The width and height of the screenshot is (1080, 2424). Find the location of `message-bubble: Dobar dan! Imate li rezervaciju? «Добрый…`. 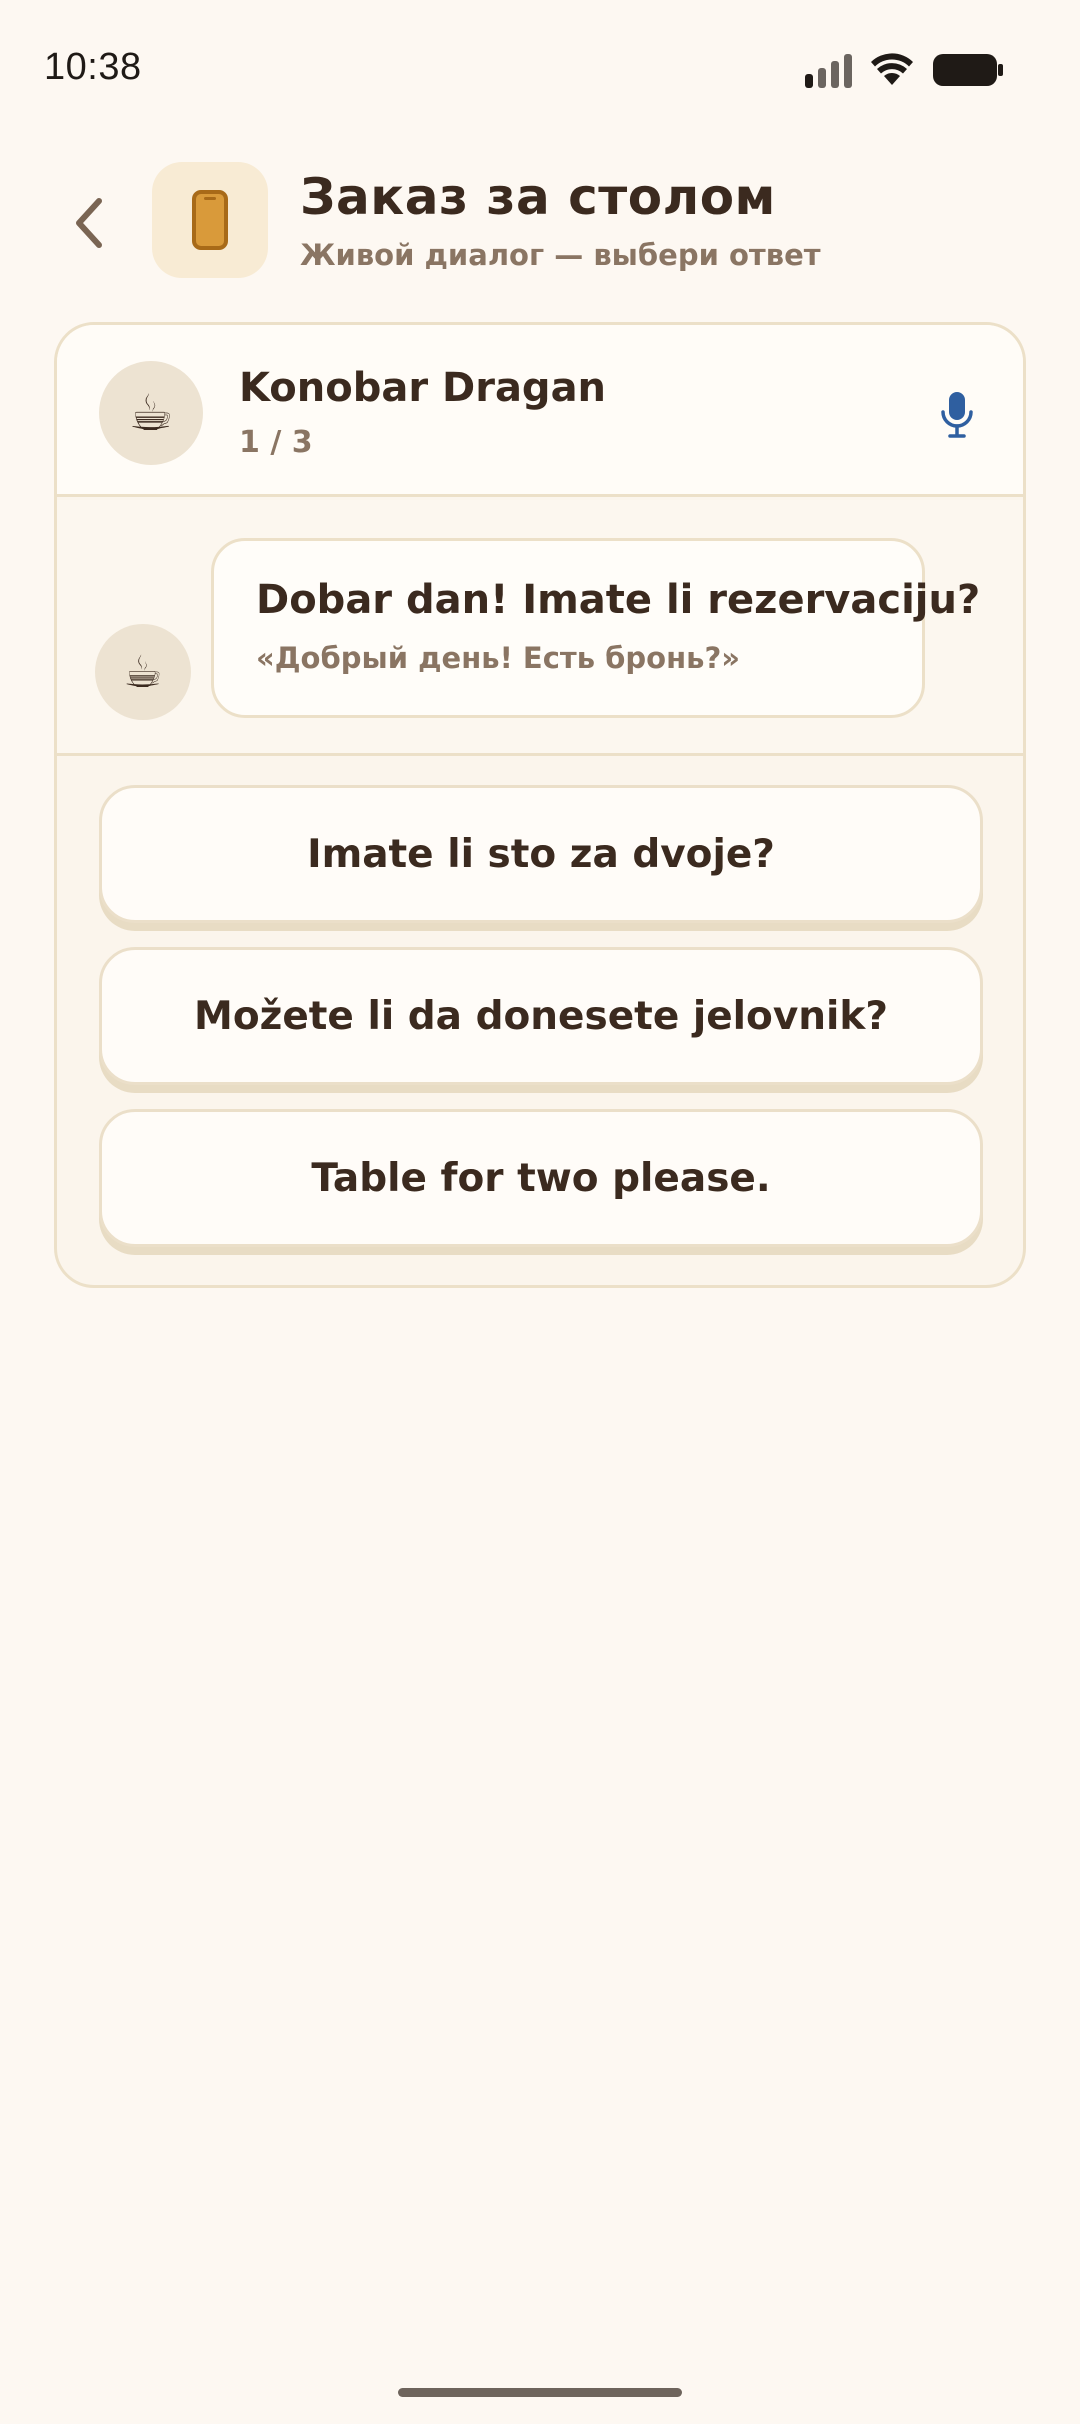

message-bubble: Dobar dan! Imate li rezervaciju? «Добрый… is located at coordinates (596, 628).